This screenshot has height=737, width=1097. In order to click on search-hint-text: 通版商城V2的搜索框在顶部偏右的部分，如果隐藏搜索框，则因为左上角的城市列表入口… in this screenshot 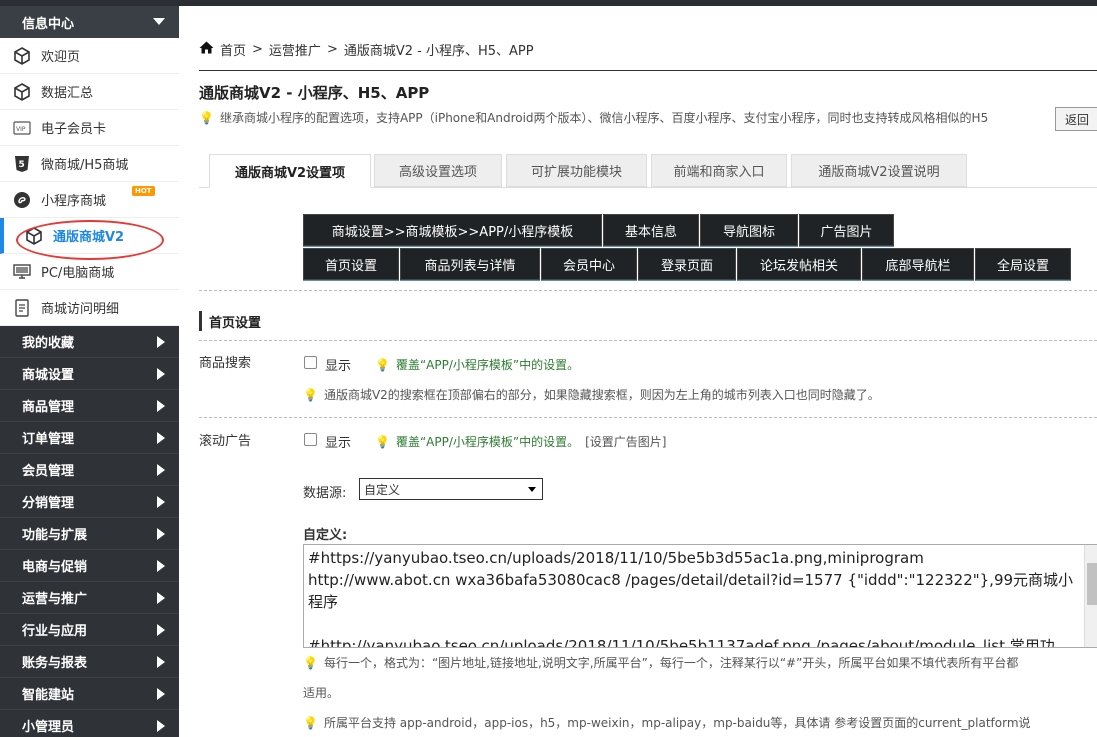, I will do `click(601, 395)`.